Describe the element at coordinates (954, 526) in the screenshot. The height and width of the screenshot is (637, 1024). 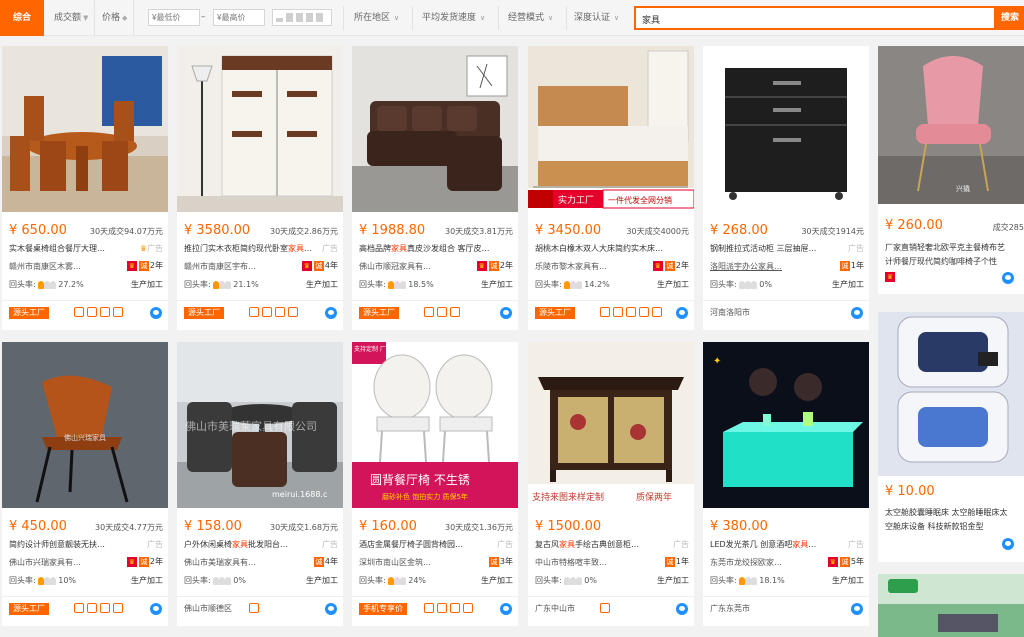
I see `product-title-line2: 空舱床设备 科技新款铝金型` at that location.